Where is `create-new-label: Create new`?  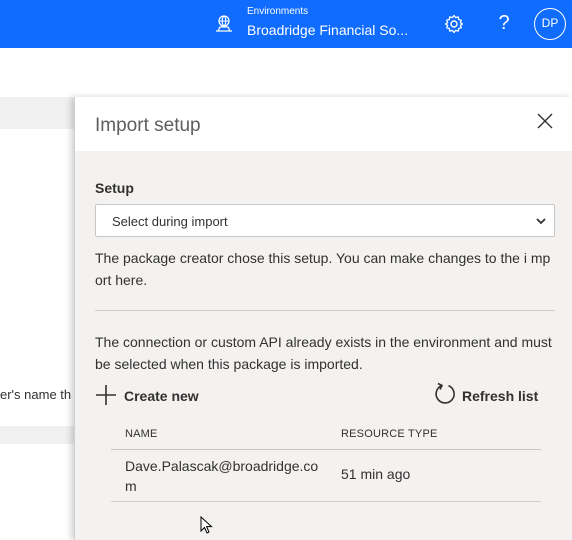 create-new-label: Create new is located at coordinates (161, 396).